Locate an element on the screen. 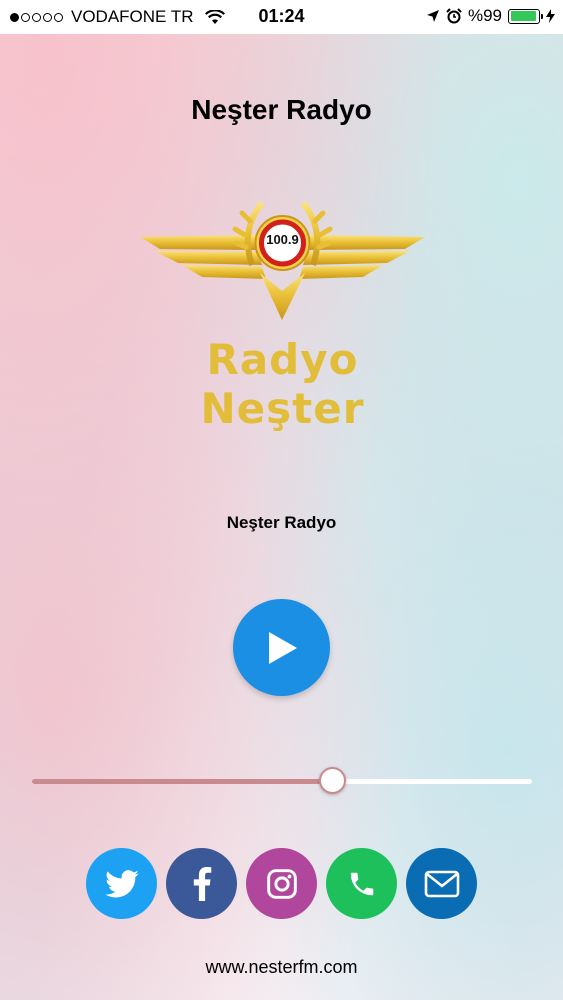 Image resolution: width=563 pixels, height=1000 pixels. status-bar: VODAFONE TR 01:24 %99 is located at coordinates (281, 17).